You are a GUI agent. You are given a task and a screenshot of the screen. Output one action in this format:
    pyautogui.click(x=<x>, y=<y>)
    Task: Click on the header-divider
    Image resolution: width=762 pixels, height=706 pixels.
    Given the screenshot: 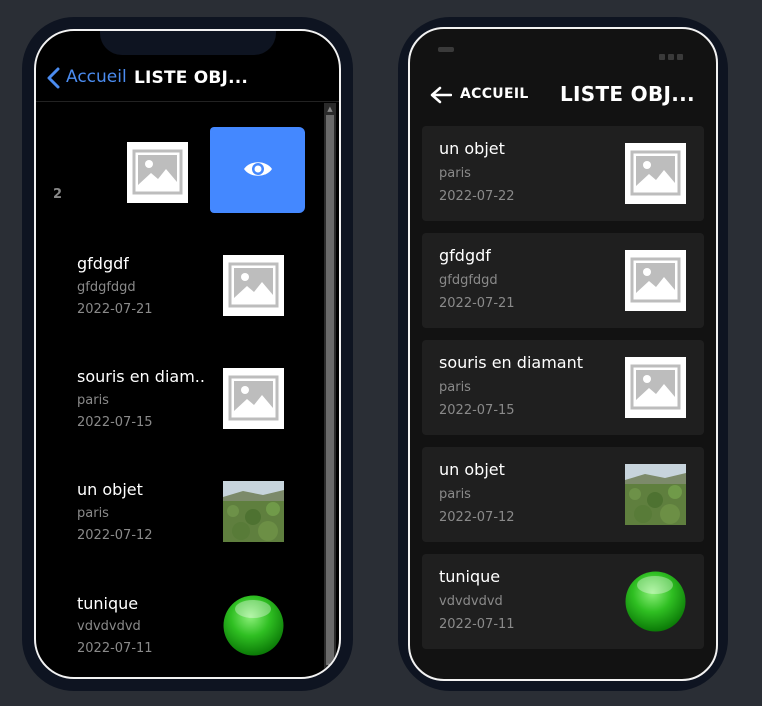 What is the action you would take?
    pyautogui.click(x=187, y=101)
    